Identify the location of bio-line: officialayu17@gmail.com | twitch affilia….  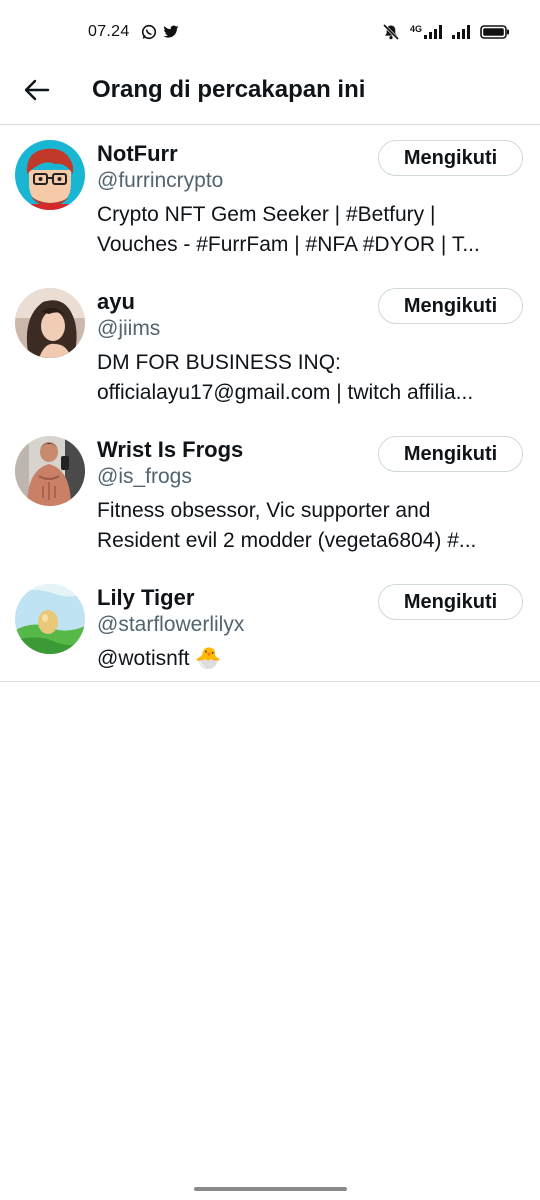
(285, 392).